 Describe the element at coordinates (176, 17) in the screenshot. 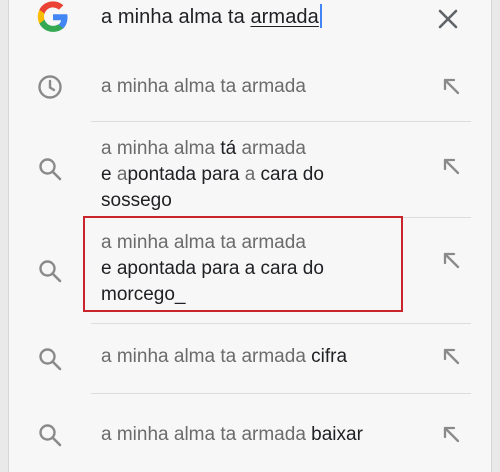

I see `query-prefix: a minha alma ta` at that location.